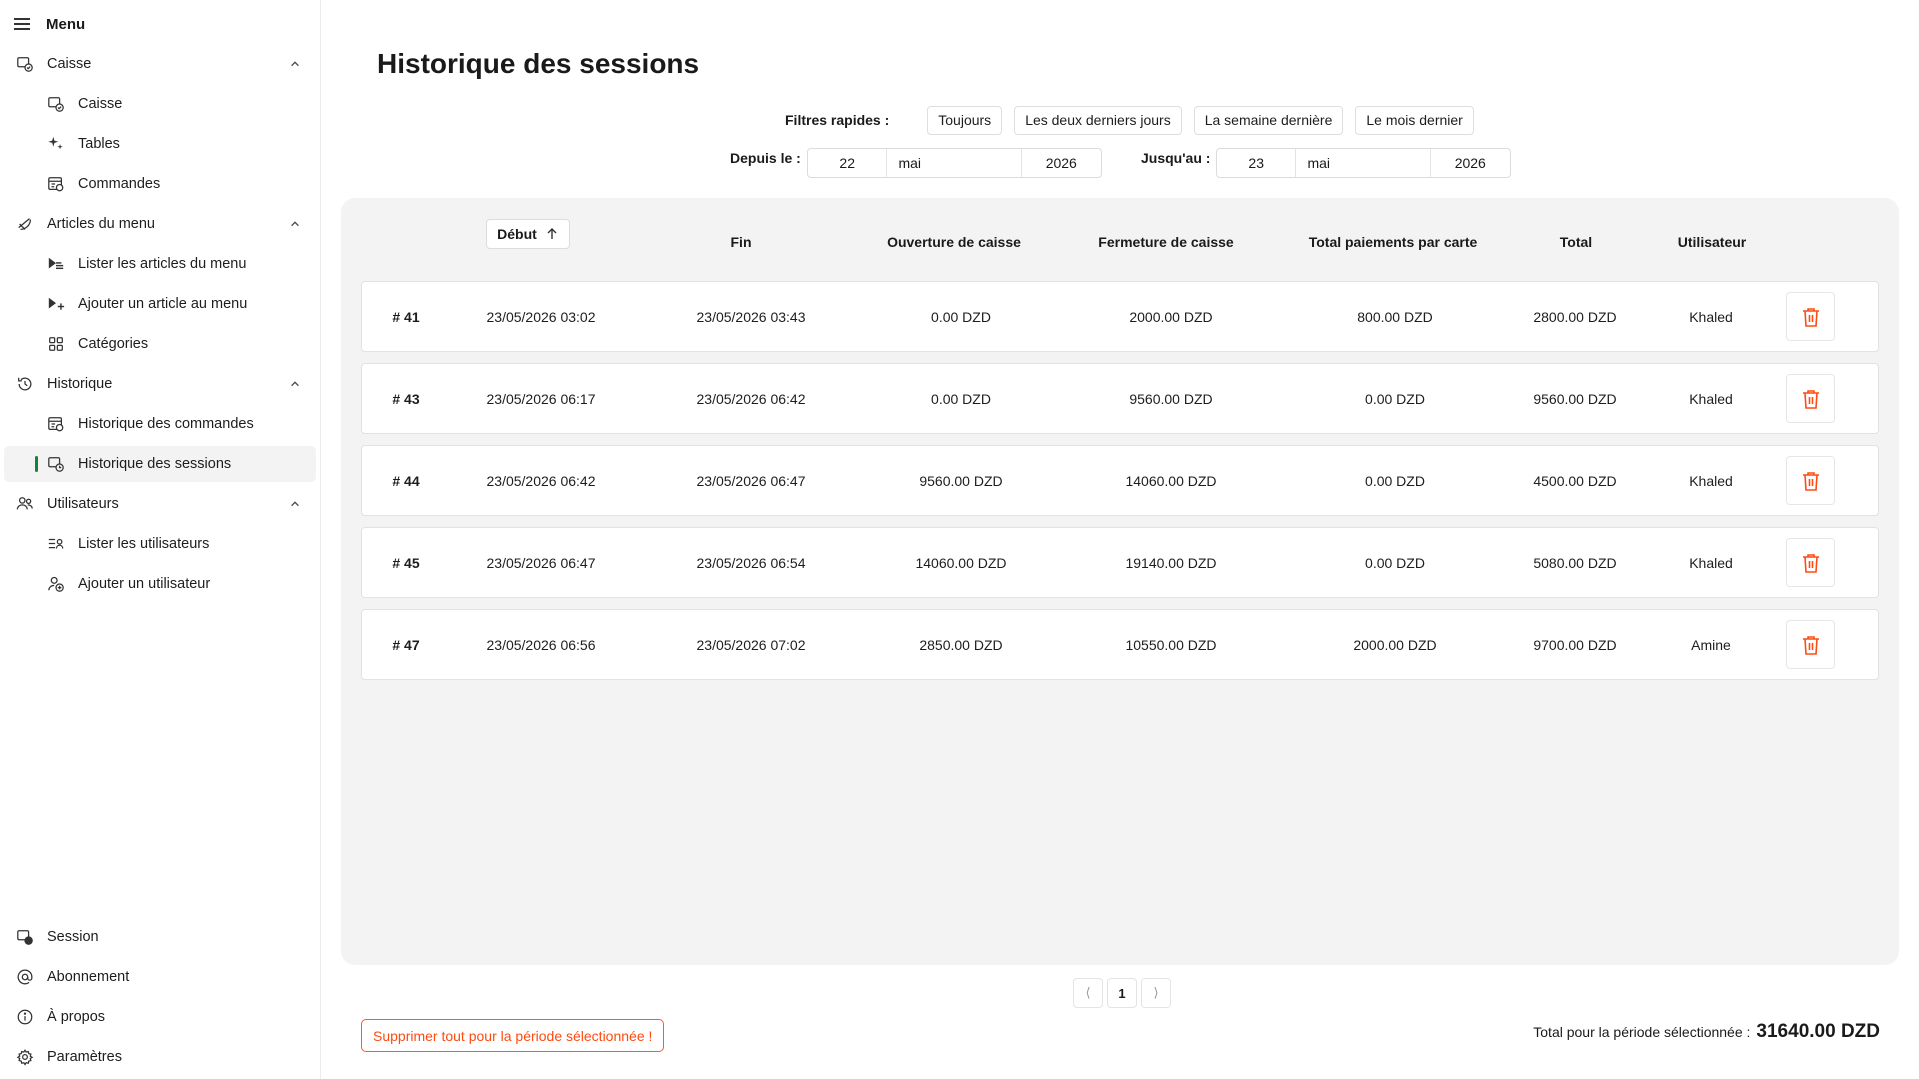  What do you see at coordinates (56, 584) in the screenshot?
I see `add-user-icon` at bounding box center [56, 584].